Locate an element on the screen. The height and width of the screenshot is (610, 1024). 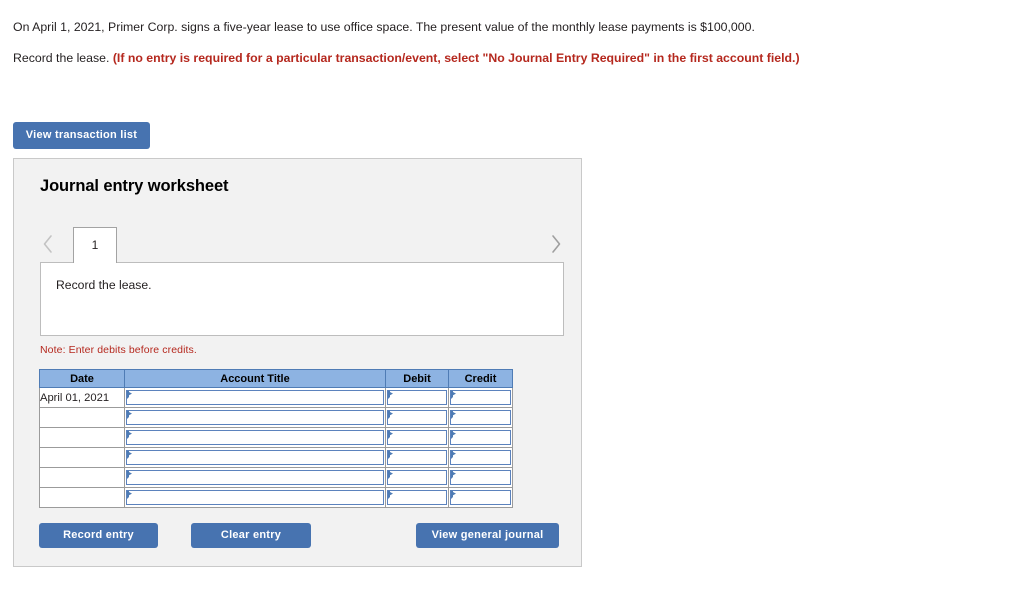
table-header-row: Date Account Title Debit Credit is located at coordinates (276, 378).